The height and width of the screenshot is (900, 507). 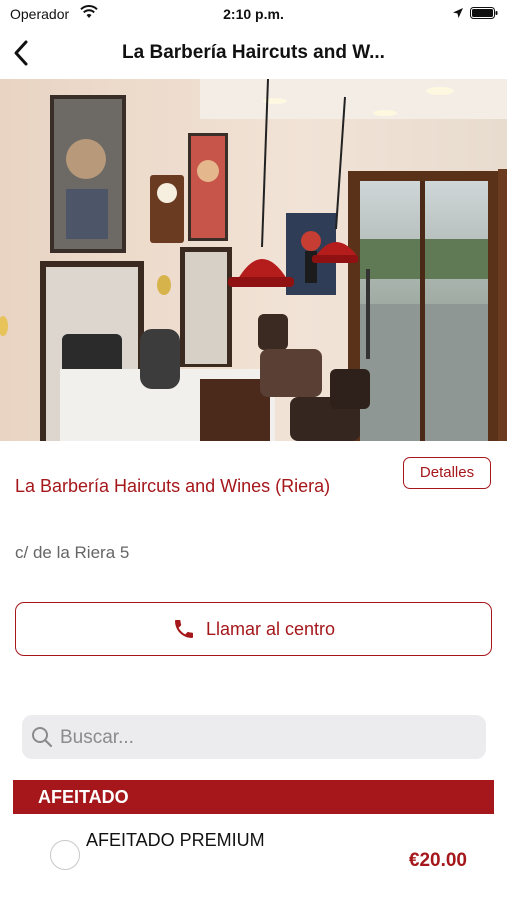 I want to click on phone-icon, so click(x=183, y=629).